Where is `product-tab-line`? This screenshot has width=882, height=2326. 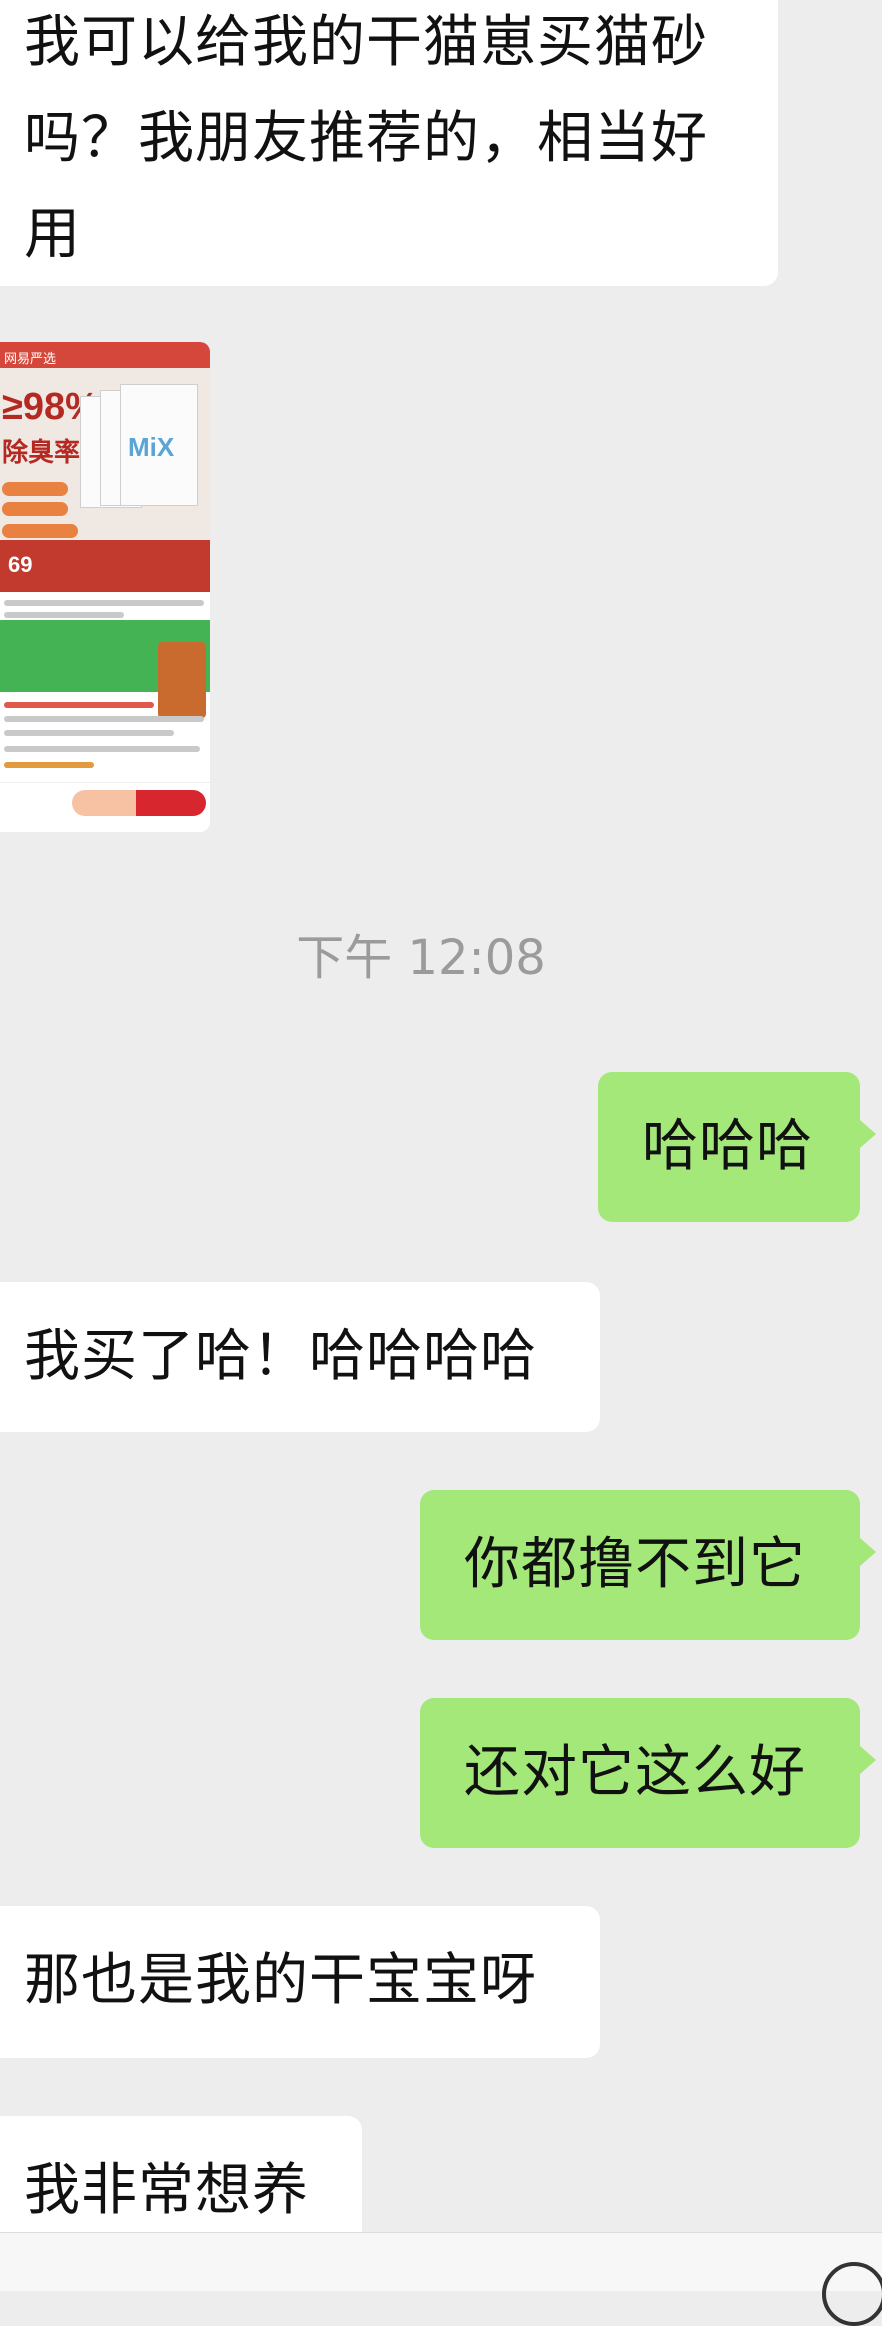 product-tab-line is located at coordinates (64, 615).